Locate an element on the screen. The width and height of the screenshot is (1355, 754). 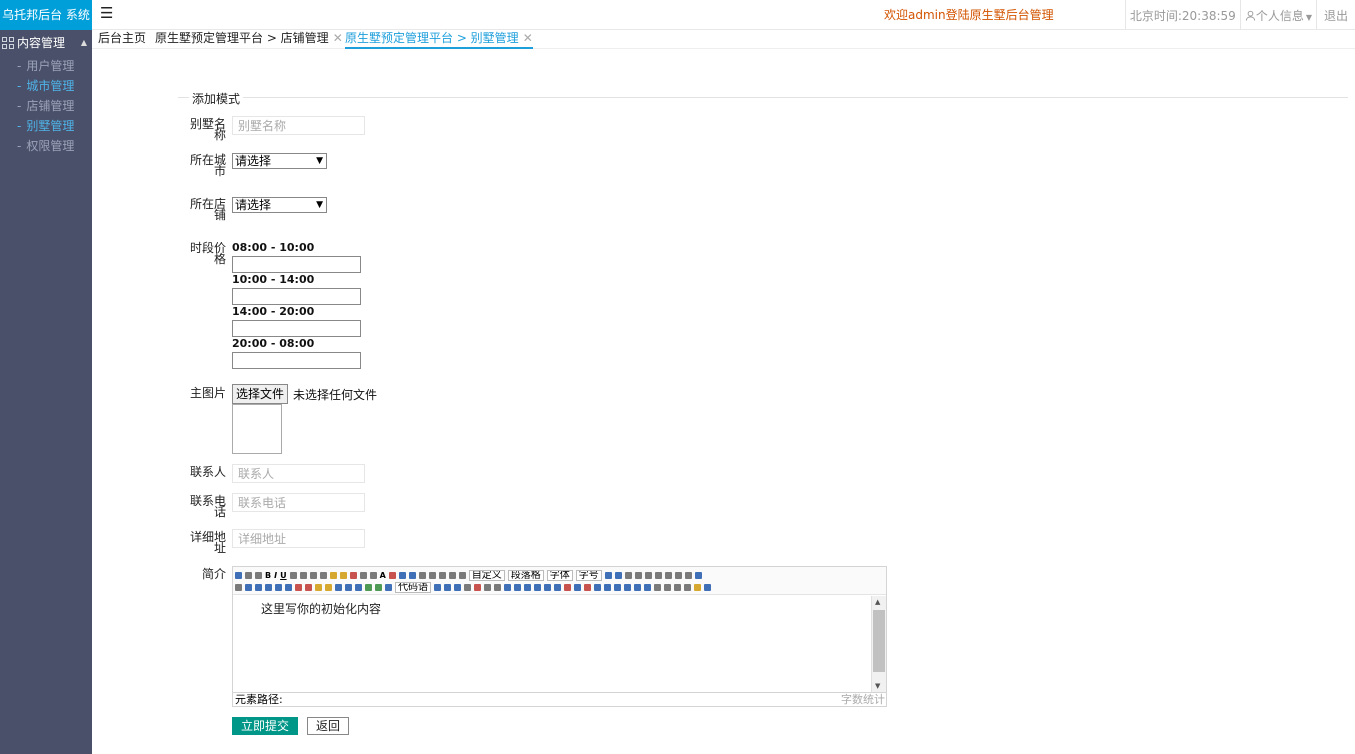
horizontal-icon is located at coordinates (467, 587).